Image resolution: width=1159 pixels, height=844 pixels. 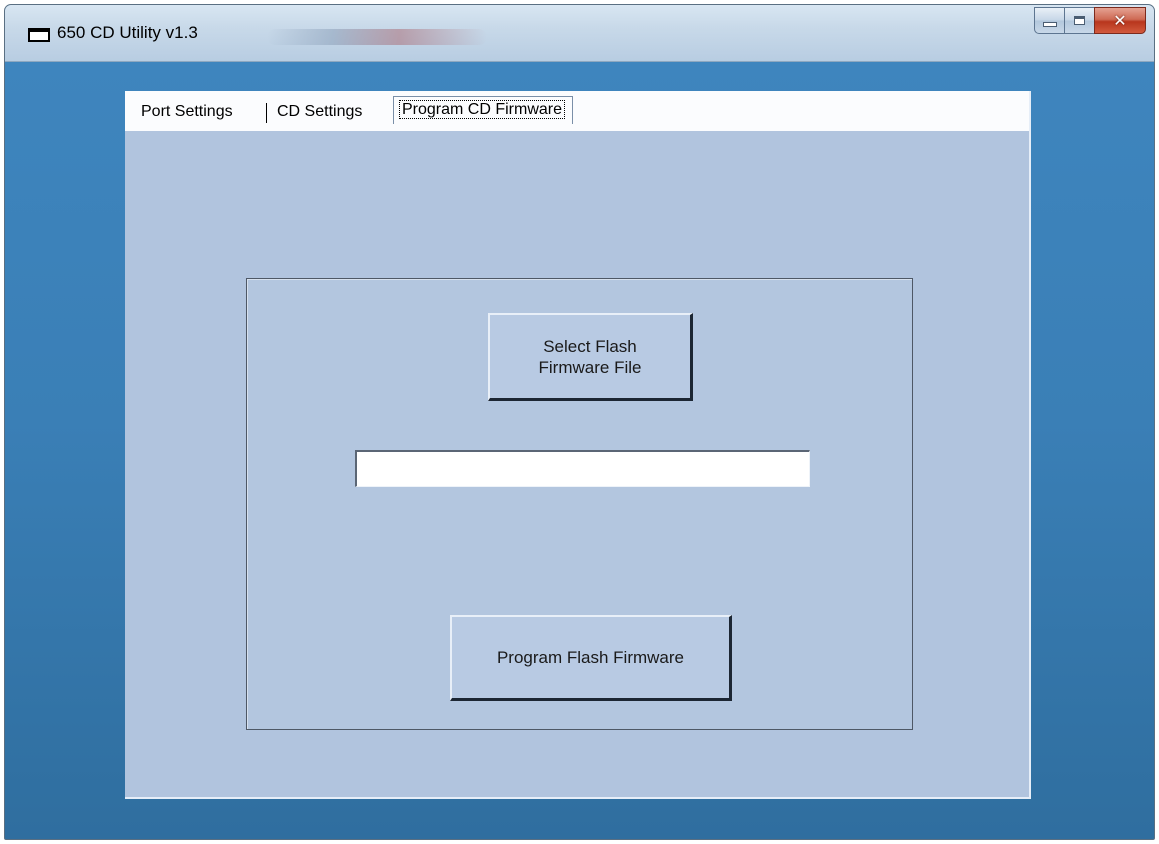 What do you see at coordinates (319, 112) in the screenshot?
I see `tab-cd-settings: CD Settings` at bounding box center [319, 112].